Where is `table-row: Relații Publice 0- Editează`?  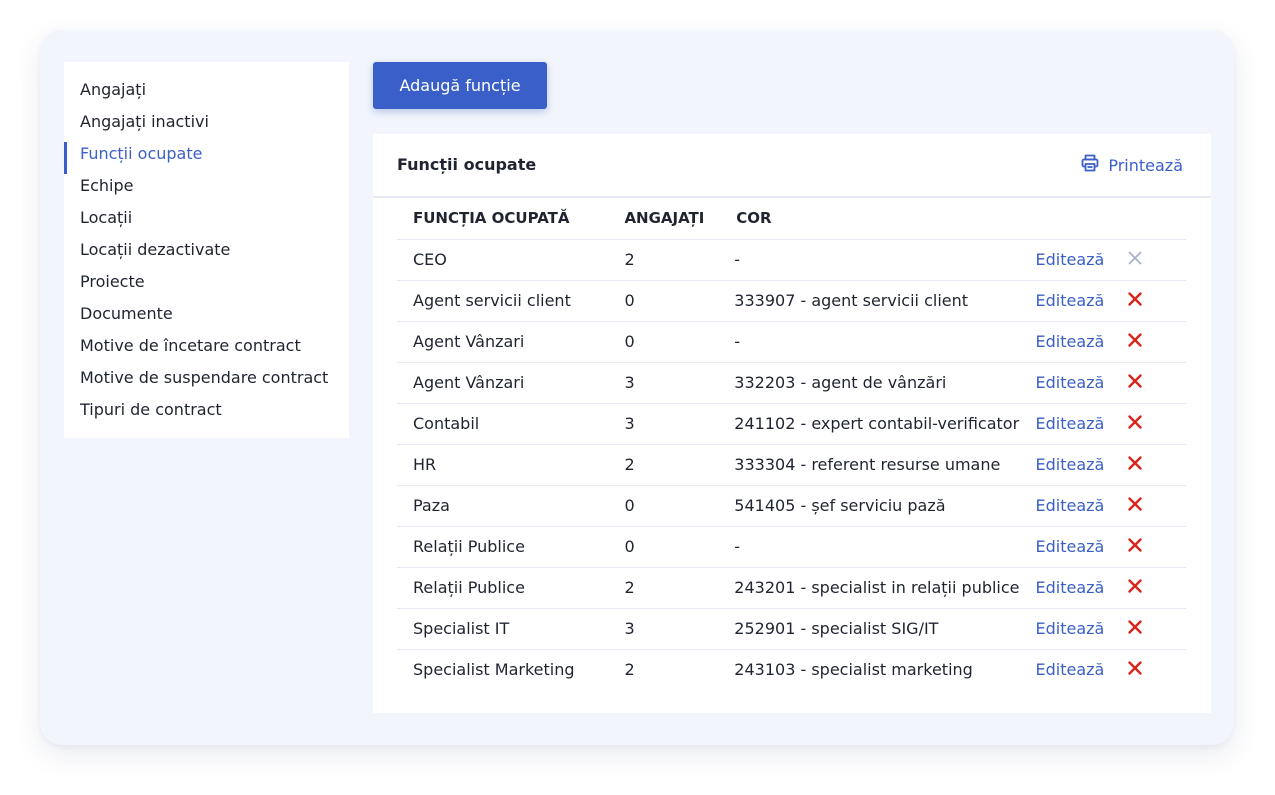
table-row: Relații Publice 0- Editează is located at coordinates (791, 547).